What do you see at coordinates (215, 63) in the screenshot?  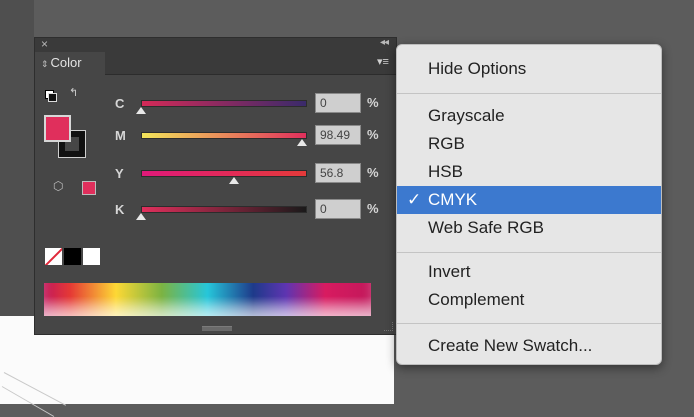 I see `panel-tab-strip: ⇕ Color ▾≡` at bounding box center [215, 63].